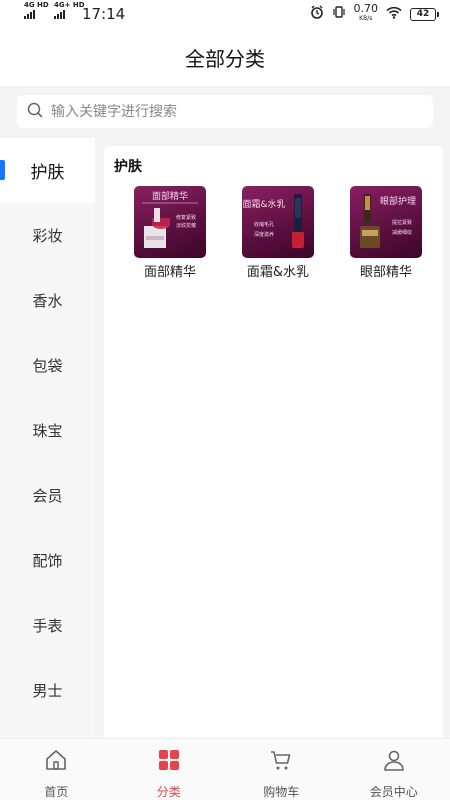 Image resolution: width=450 pixels, height=800 pixels. I want to click on sidebar-item-bags: 包袋, so click(47, 365).